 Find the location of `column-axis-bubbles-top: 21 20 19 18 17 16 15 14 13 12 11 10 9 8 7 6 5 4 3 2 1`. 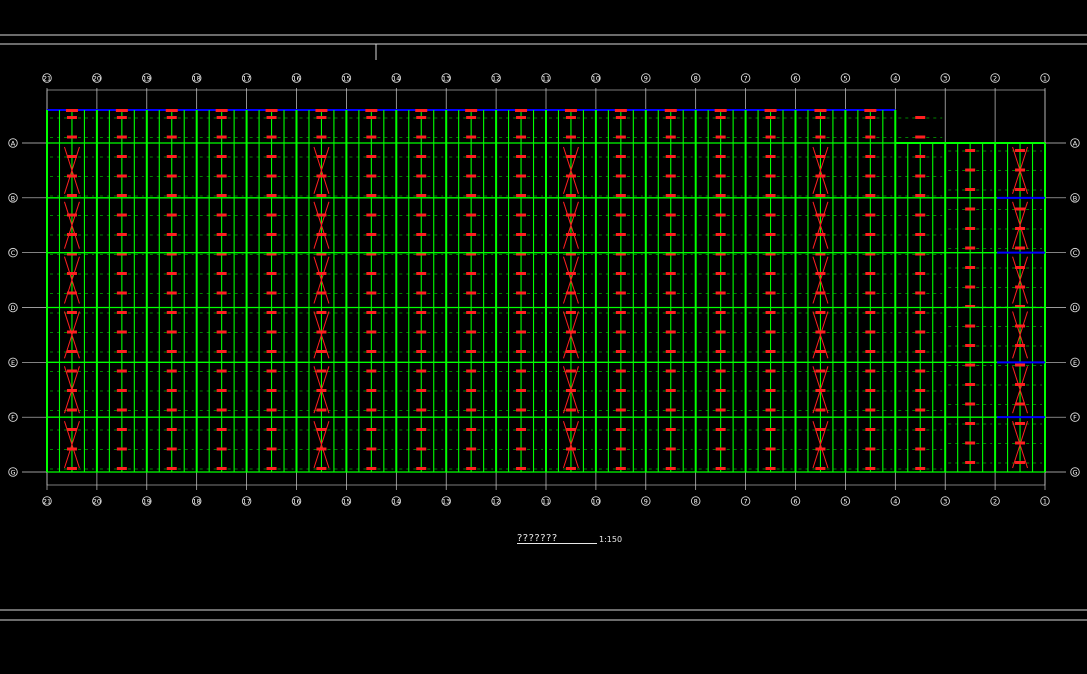

column-axis-bubbles-top: 21 20 19 18 17 16 15 14 13 12 11 10 9 8 7 6 5 4 3 2 1 is located at coordinates (546, 78).